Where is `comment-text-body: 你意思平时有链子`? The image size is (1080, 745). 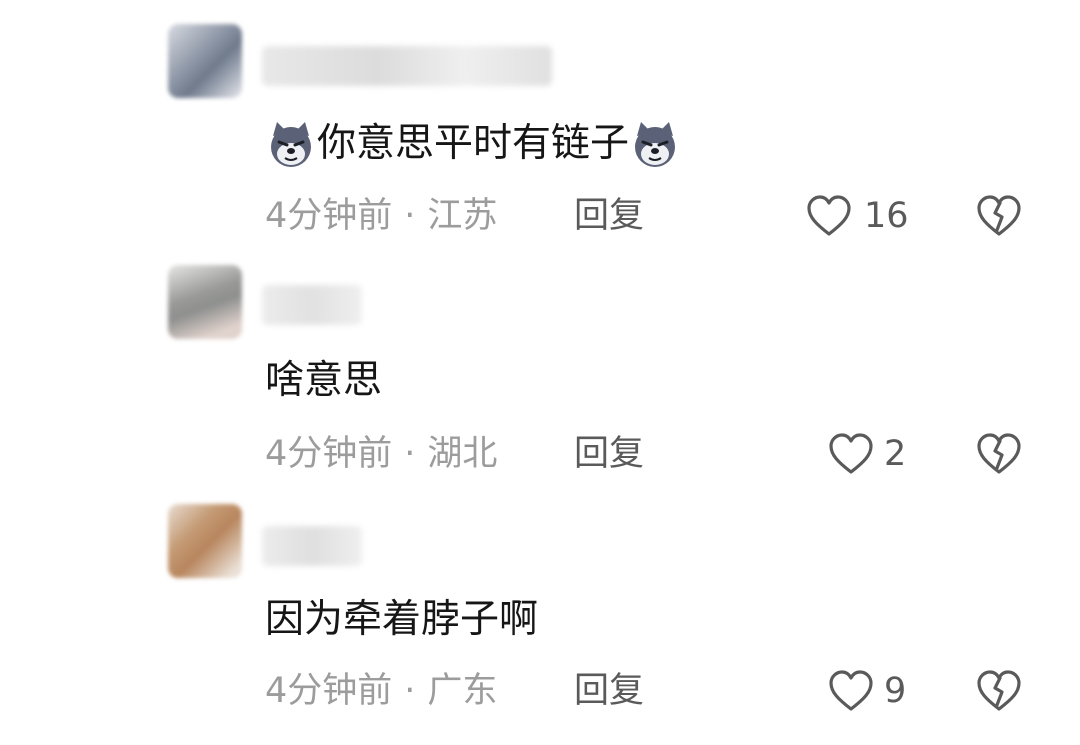 comment-text-body: 你意思平时有链子 is located at coordinates (473, 143).